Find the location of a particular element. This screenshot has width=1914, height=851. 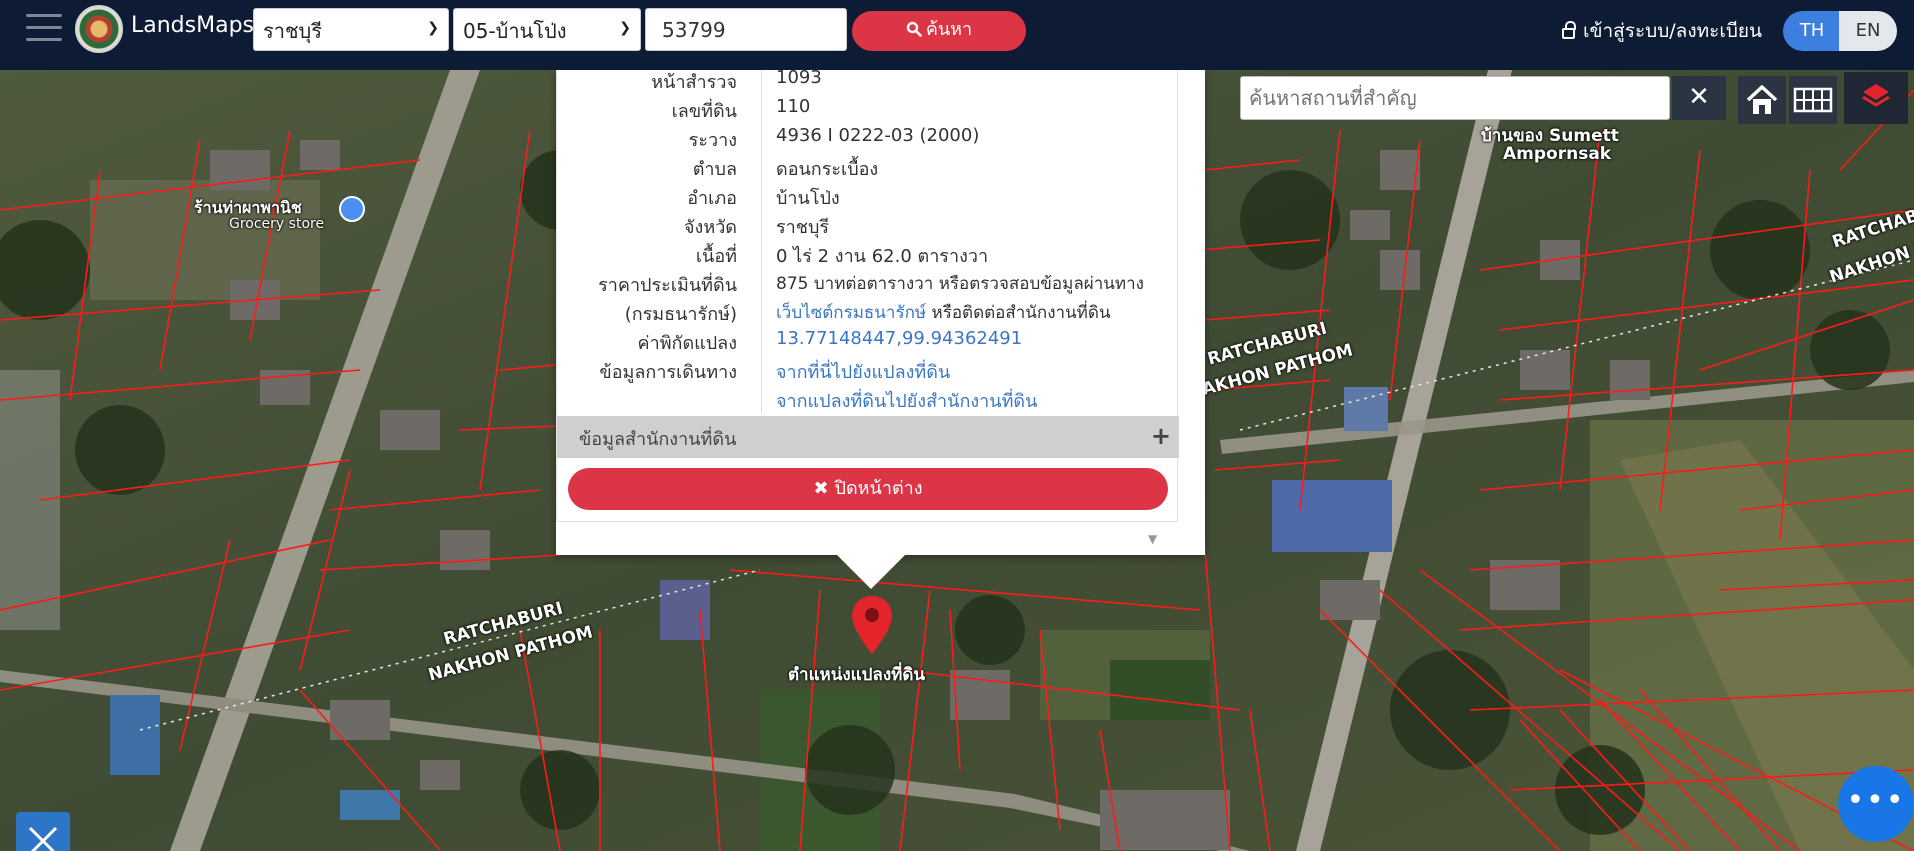

info-row-coordinates: ค่าพิกัดแปลง 13.77148447,99.94362491 is located at coordinates (868, 342).